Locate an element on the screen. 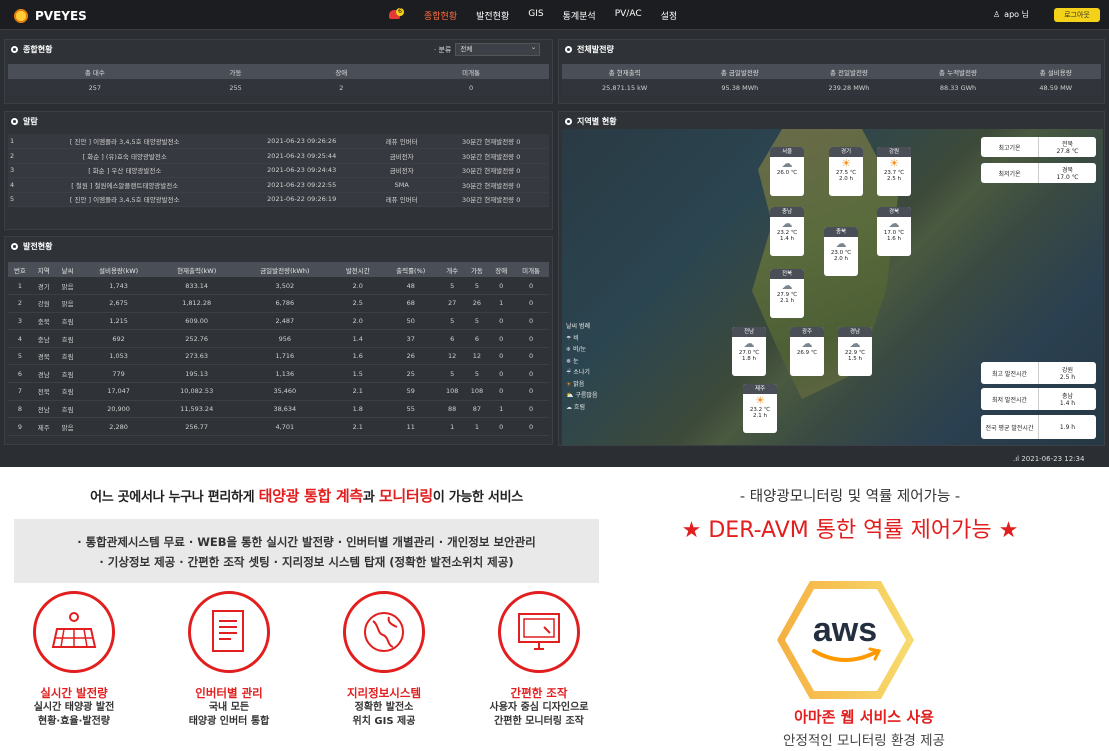  max-temp-label: 최고기온 is located at coordinates (1010, 147).